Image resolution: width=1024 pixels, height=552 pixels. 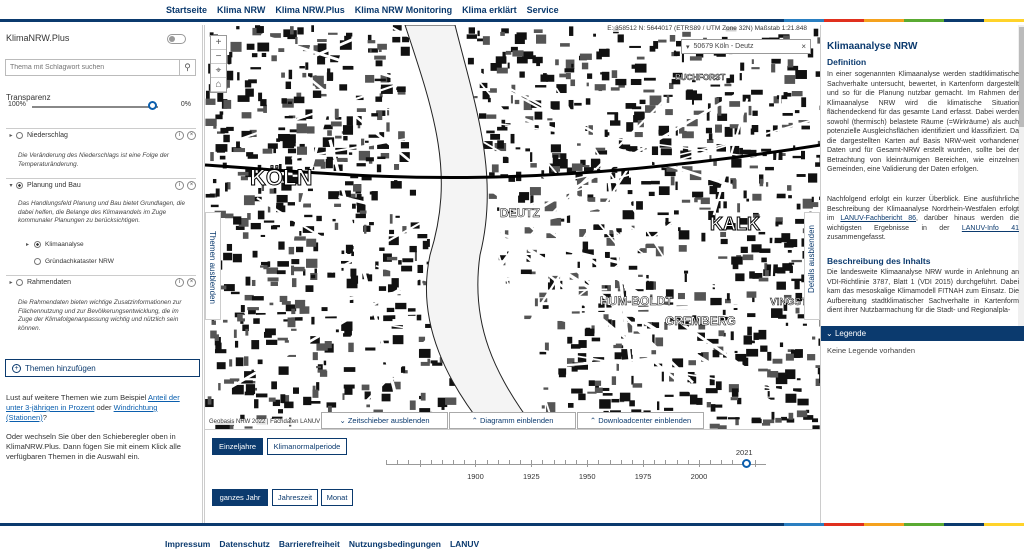 I want to click on section-heading-inhalt: Beschreibung des Inhalts, so click(x=879, y=261).